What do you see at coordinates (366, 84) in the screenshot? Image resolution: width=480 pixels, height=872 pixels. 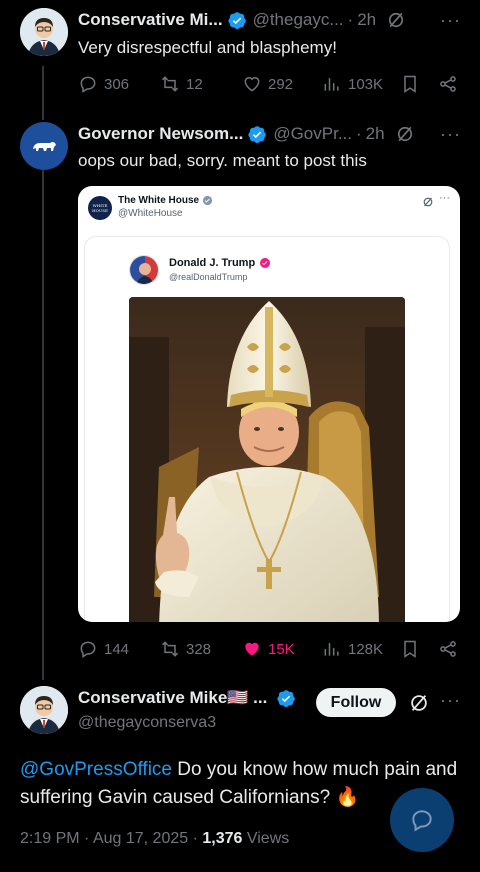 I see `views-count: 103K` at bounding box center [366, 84].